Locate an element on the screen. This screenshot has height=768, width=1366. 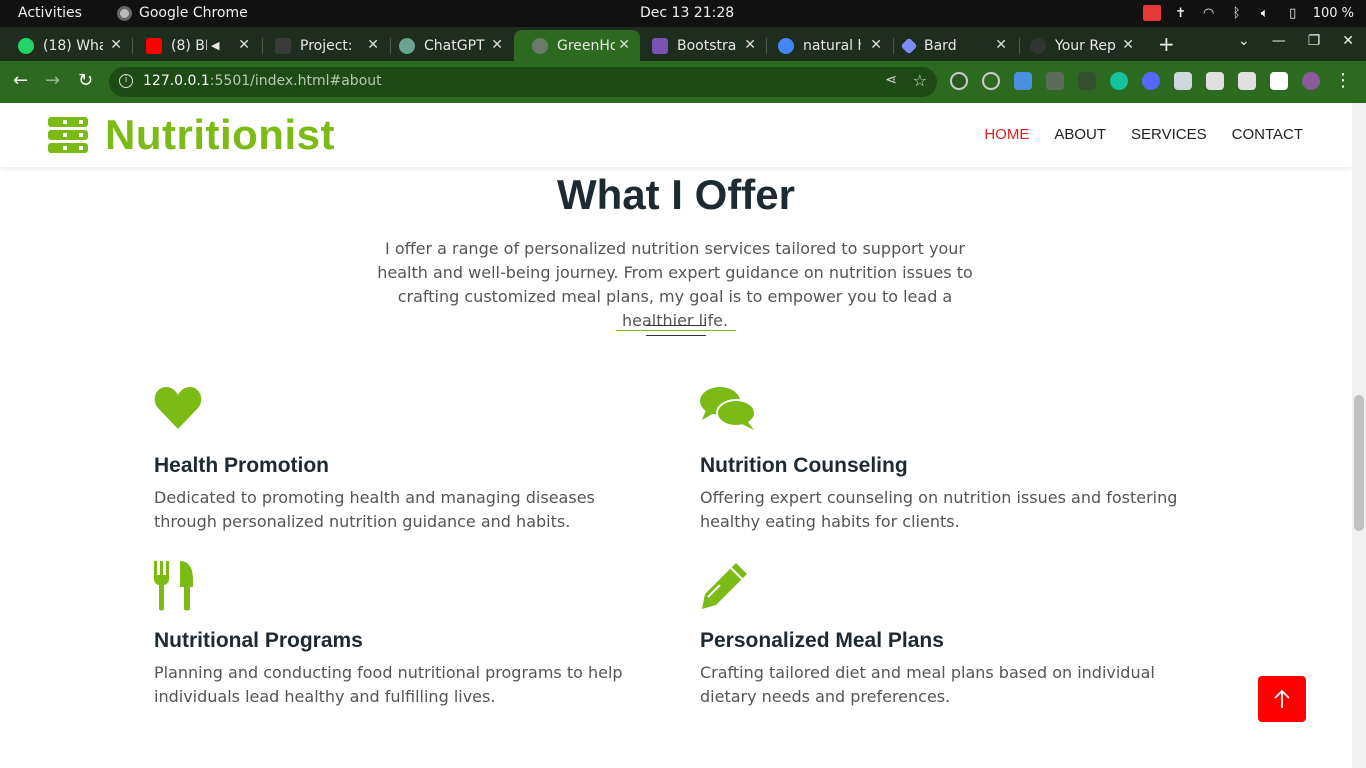
docs-extension-icon is located at coordinates (1023, 81).